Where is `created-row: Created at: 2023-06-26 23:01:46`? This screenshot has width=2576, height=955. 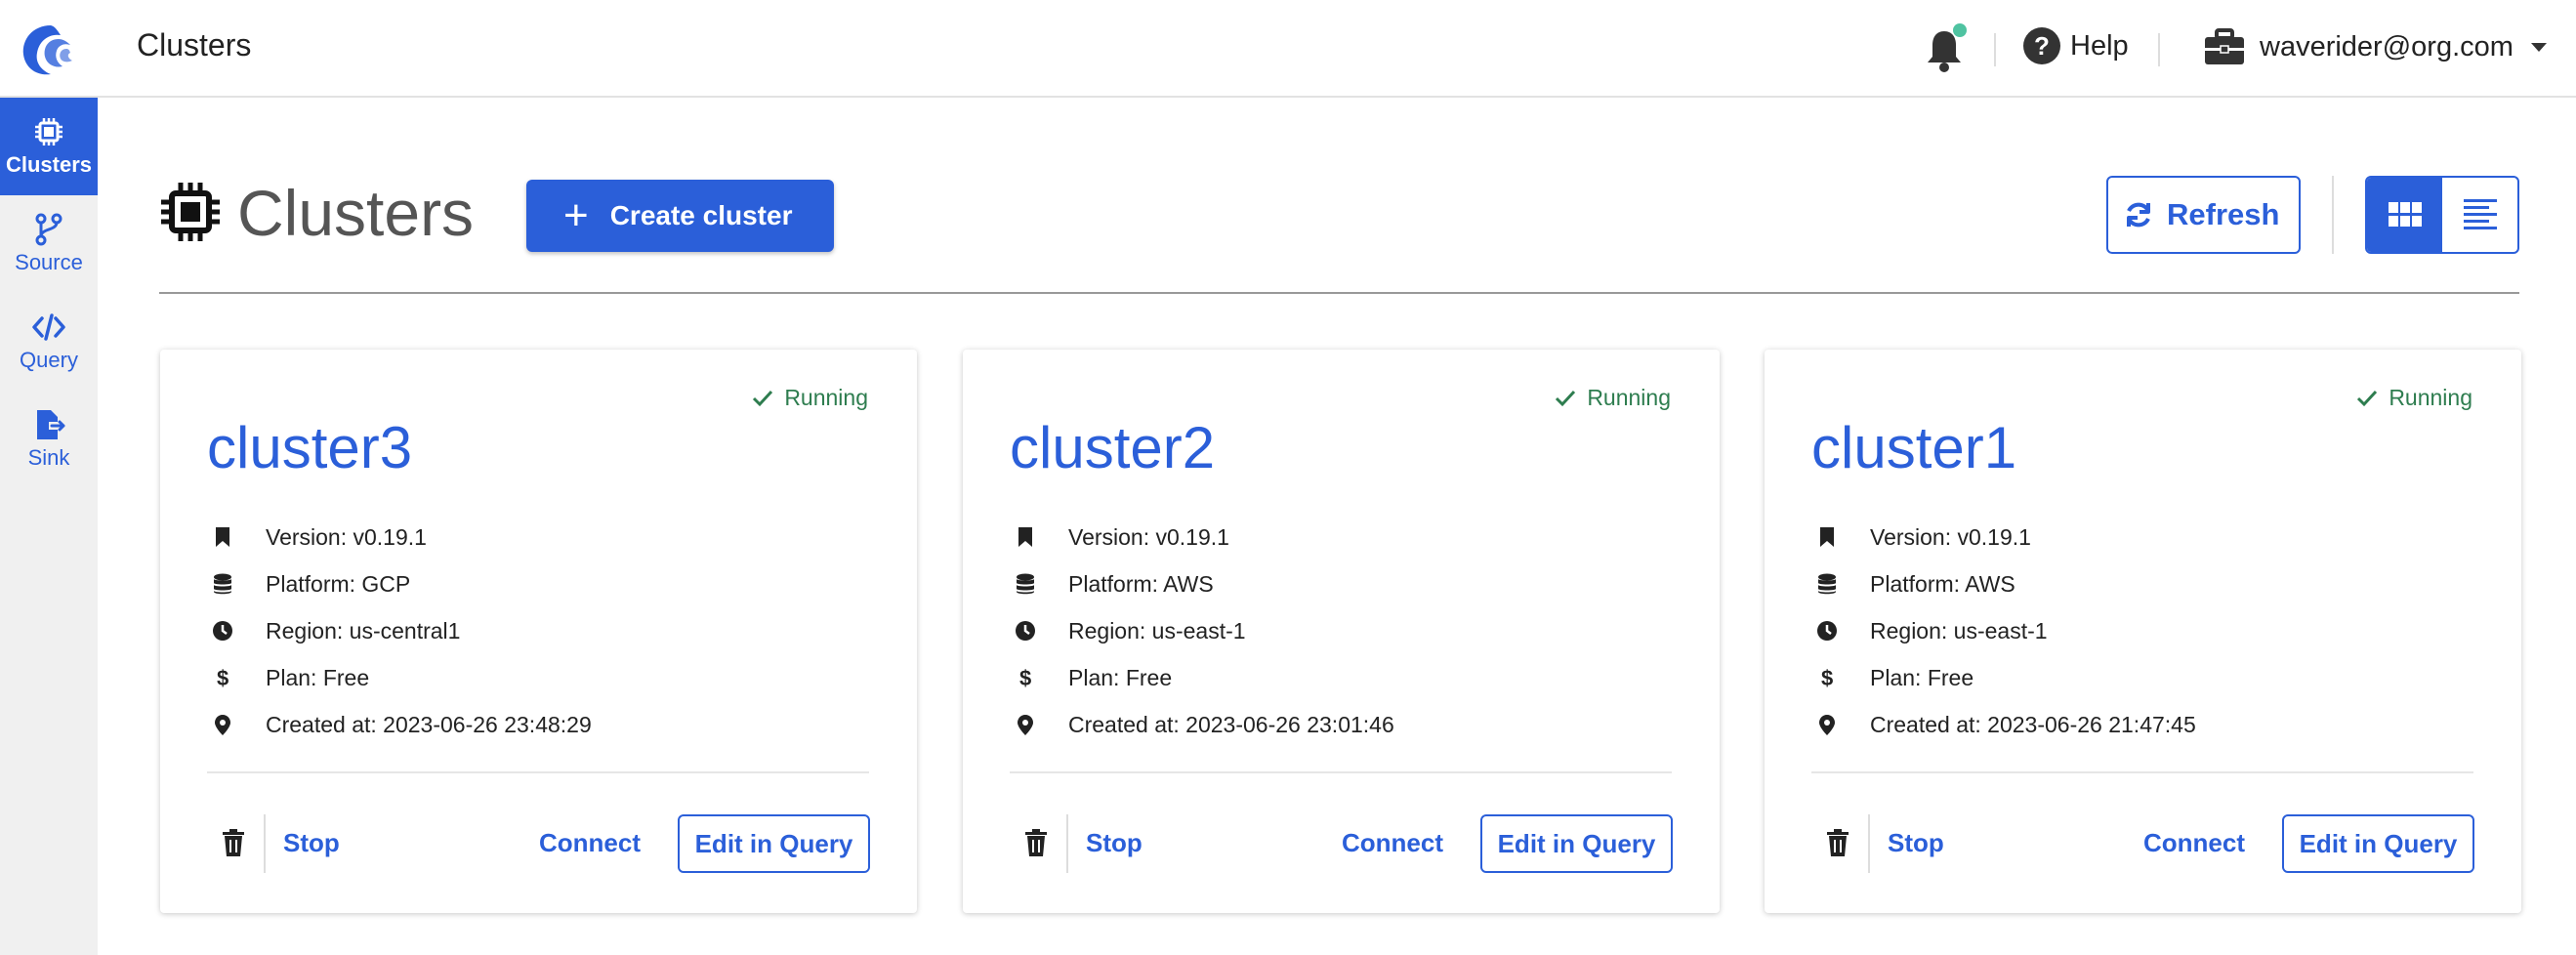 created-row: Created at: 2023-06-26 23:01:46 is located at coordinates (1204, 724).